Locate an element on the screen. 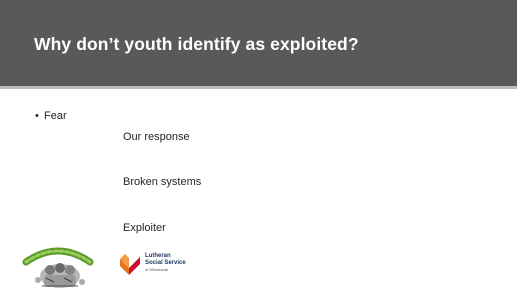 The height and width of the screenshot is (294, 517). lss-line3: of Minnesota is located at coordinates (156, 269).